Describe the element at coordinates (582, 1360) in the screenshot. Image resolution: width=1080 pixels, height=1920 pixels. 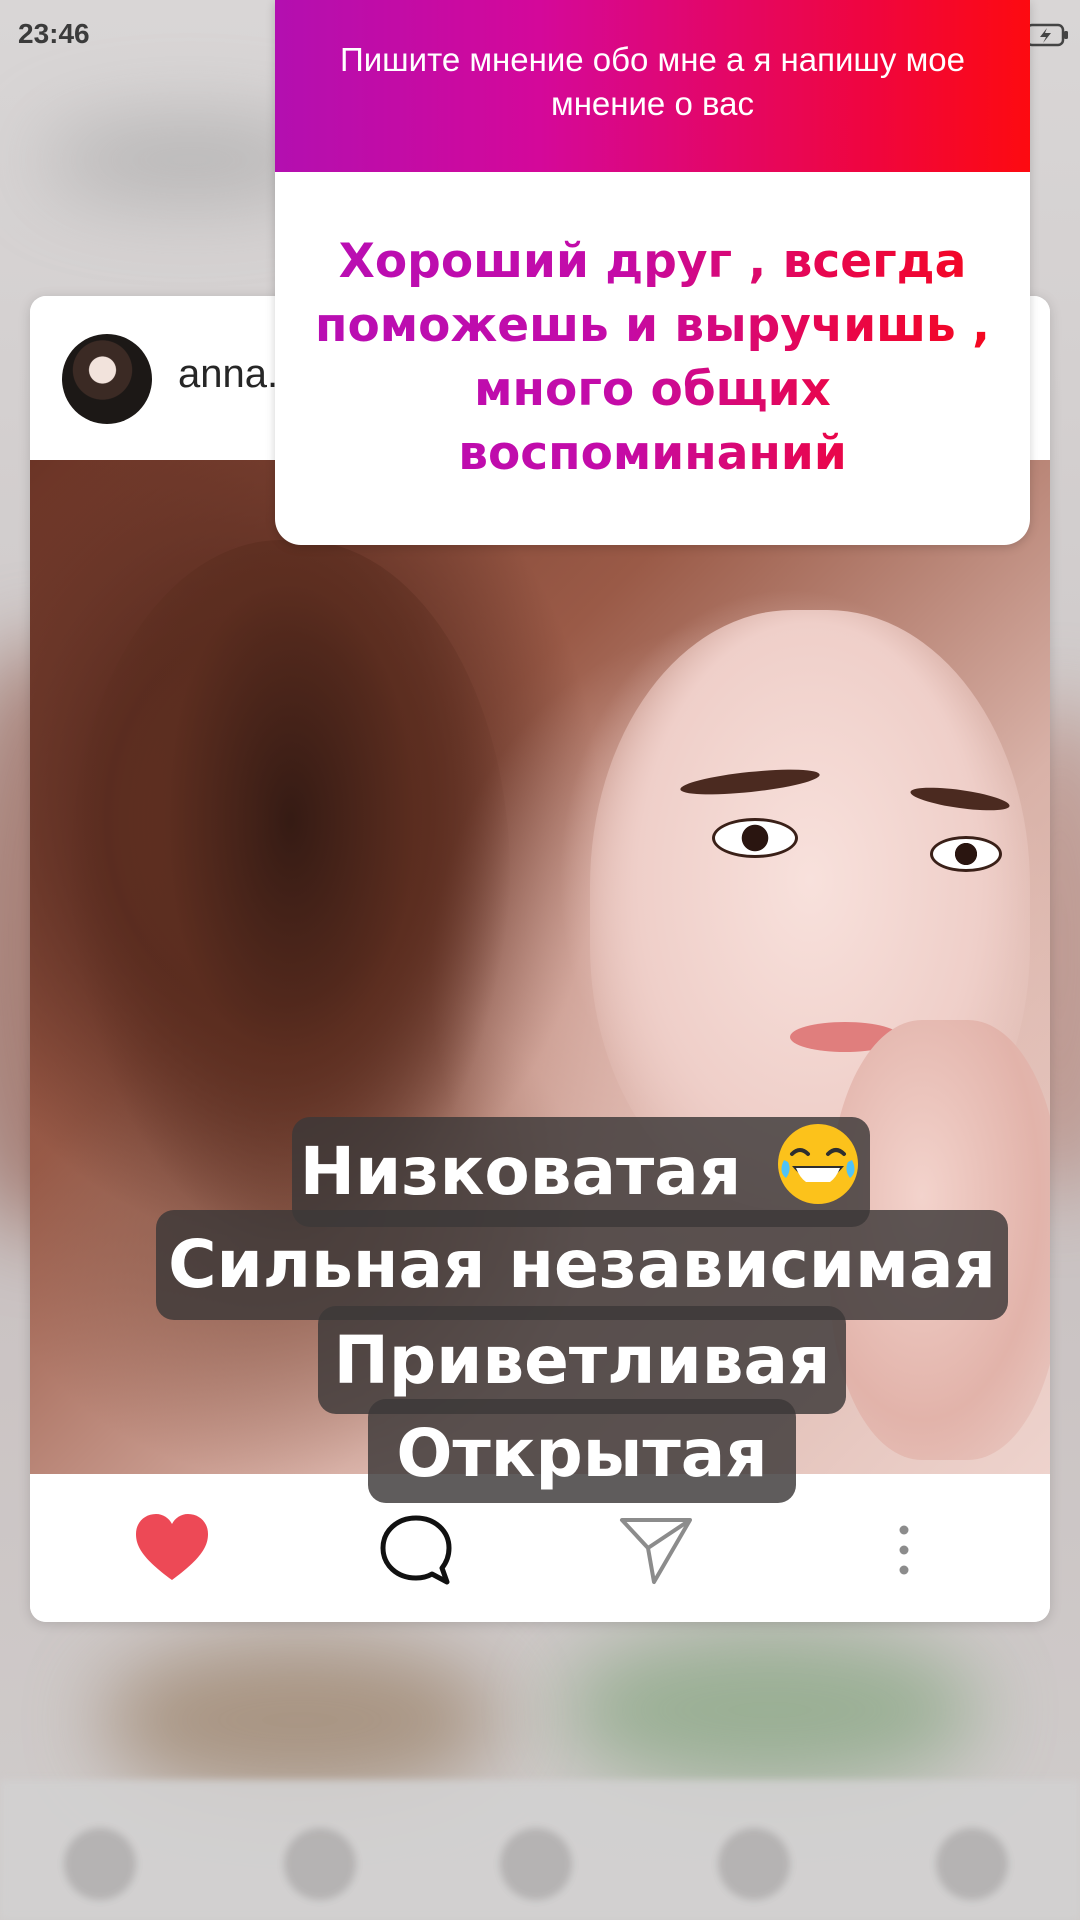
I see `caption-line-3: Приветливая` at that location.